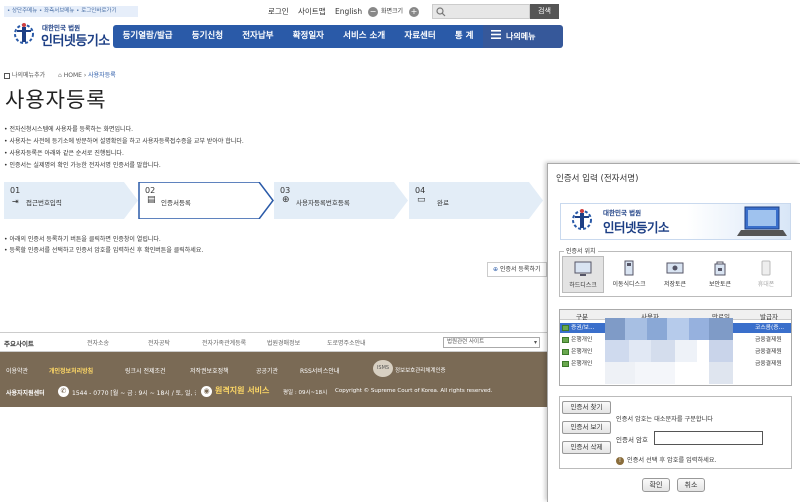  I want to click on dialog-banner-subtitle: 대한민국 법원, so click(622, 213).